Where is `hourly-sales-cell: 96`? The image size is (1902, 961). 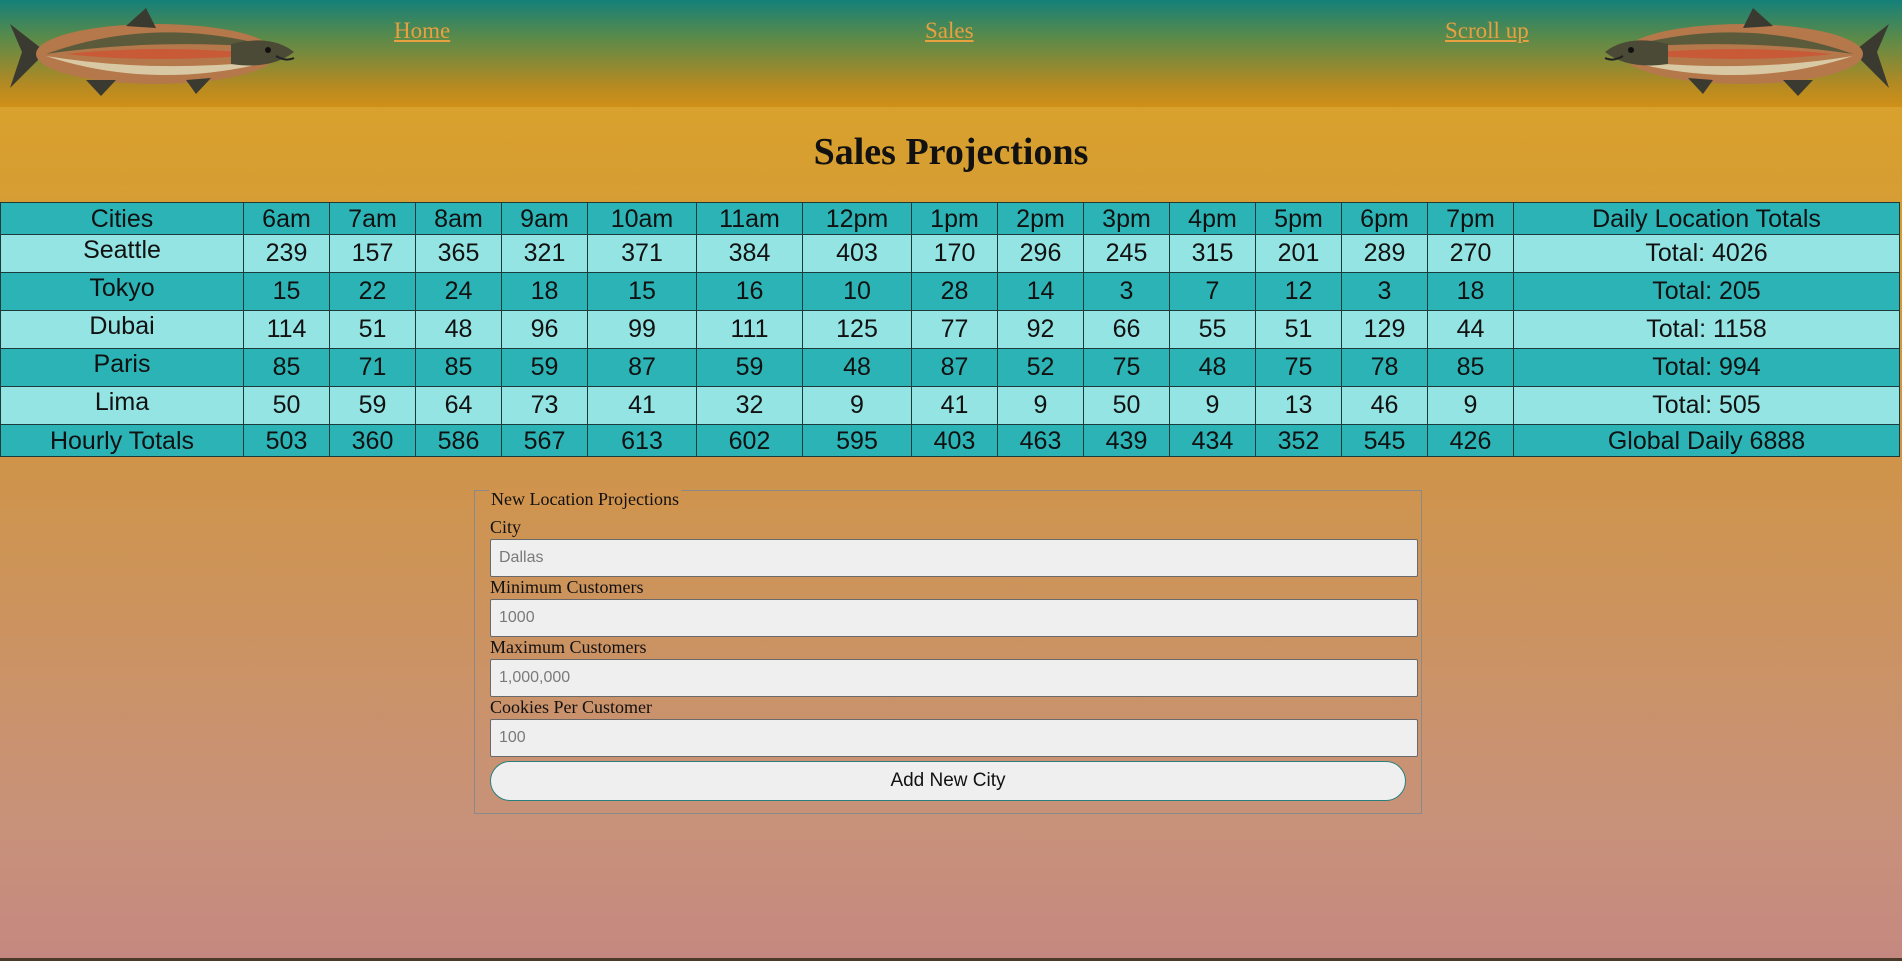 hourly-sales-cell: 96 is located at coordinates (544, 329).